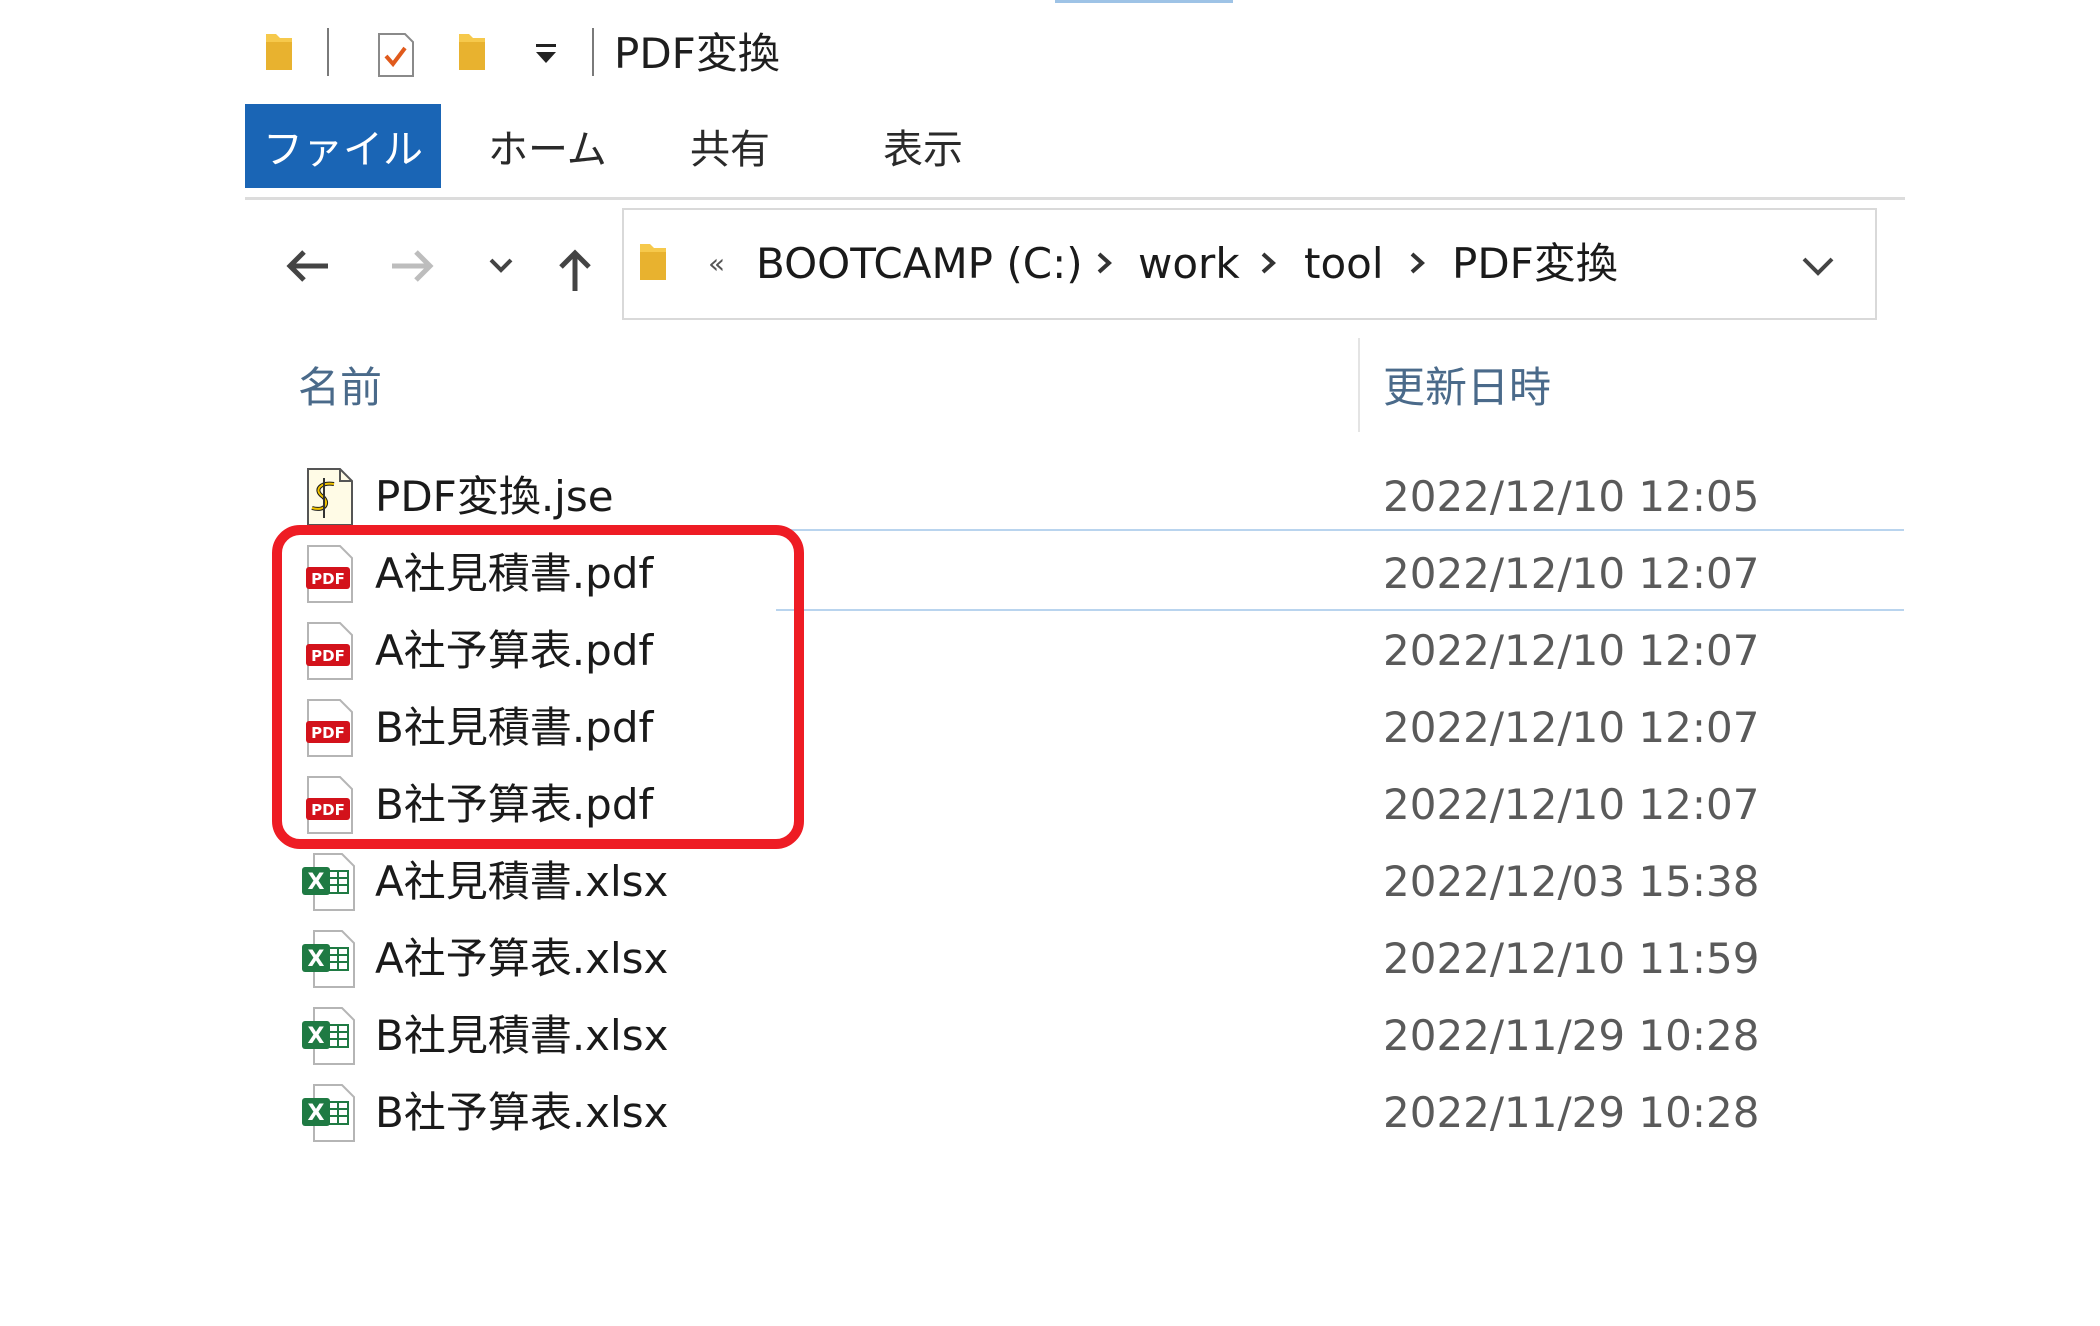  What do you see at coordinates (521, 1112) in the screenshot?
I see `file-name: B社予算表.xlsx` at bounding box center [521, 1112].